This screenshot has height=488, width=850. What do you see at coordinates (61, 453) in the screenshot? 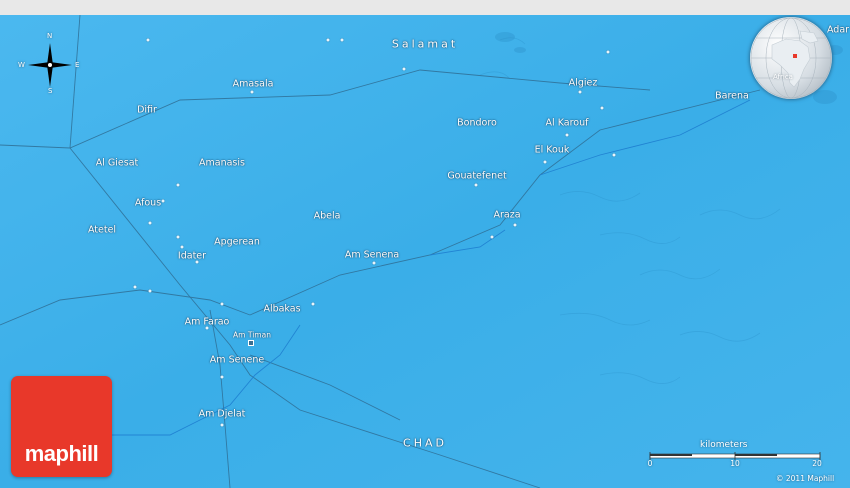
I see `maphill-logo-text: maphill` at bounding box center [61, 453].